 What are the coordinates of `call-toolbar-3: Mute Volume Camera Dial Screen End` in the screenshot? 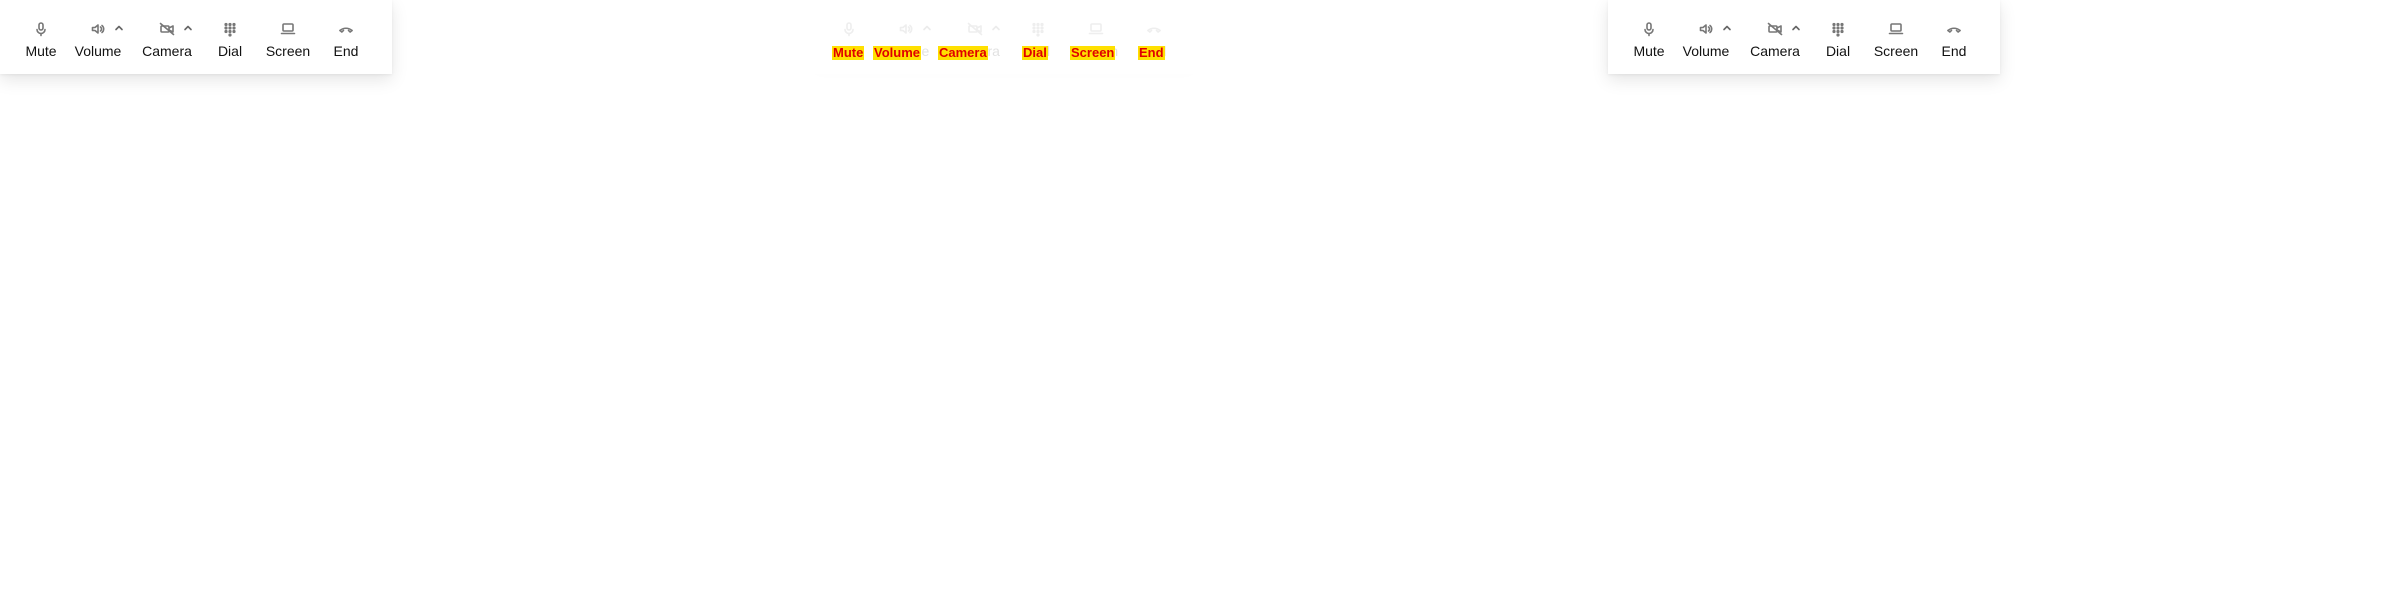 It's located at (1804, 37).